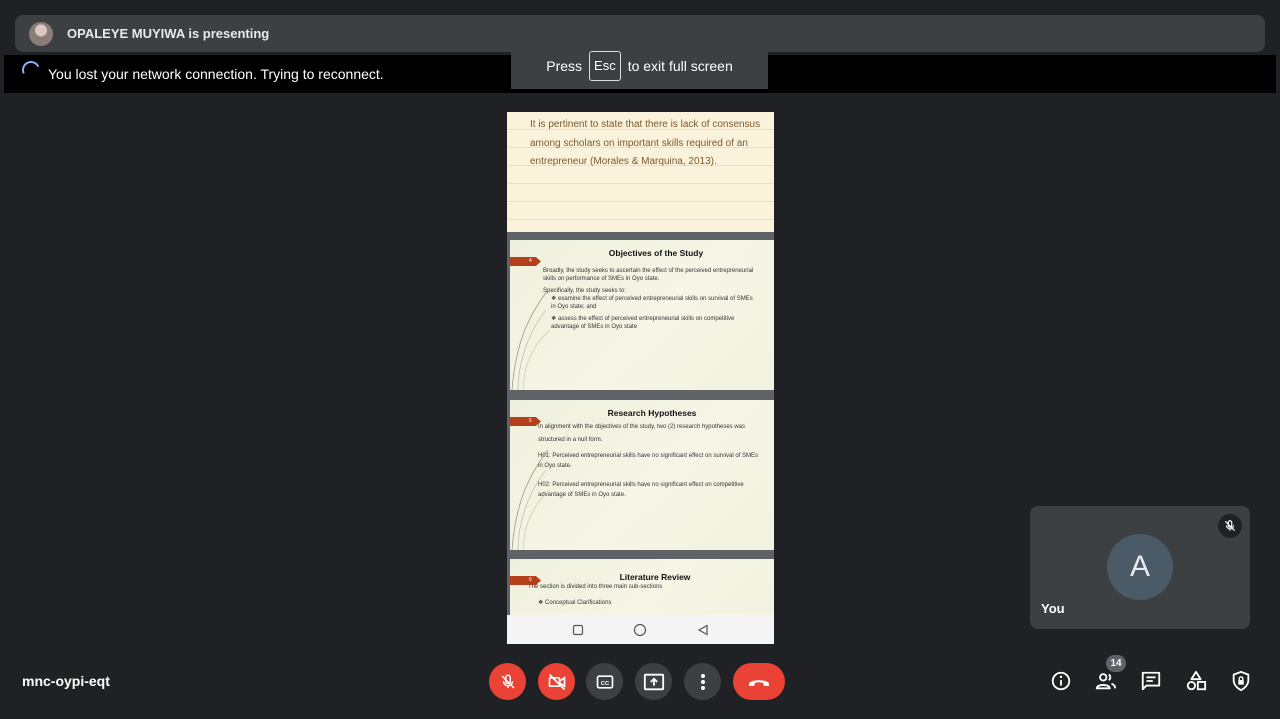 The image size is (1280, 719). I want to click on mic-toggle-button, so click(507, 681).